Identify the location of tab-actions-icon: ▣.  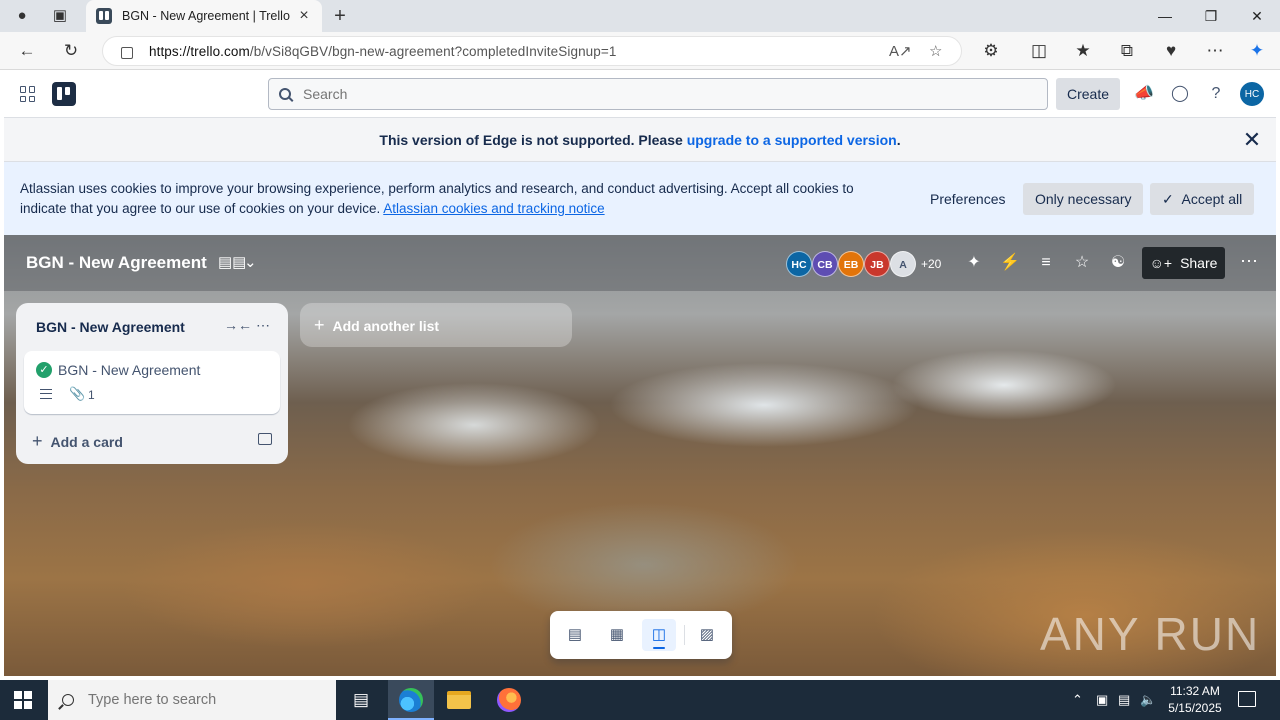
(60, 16).